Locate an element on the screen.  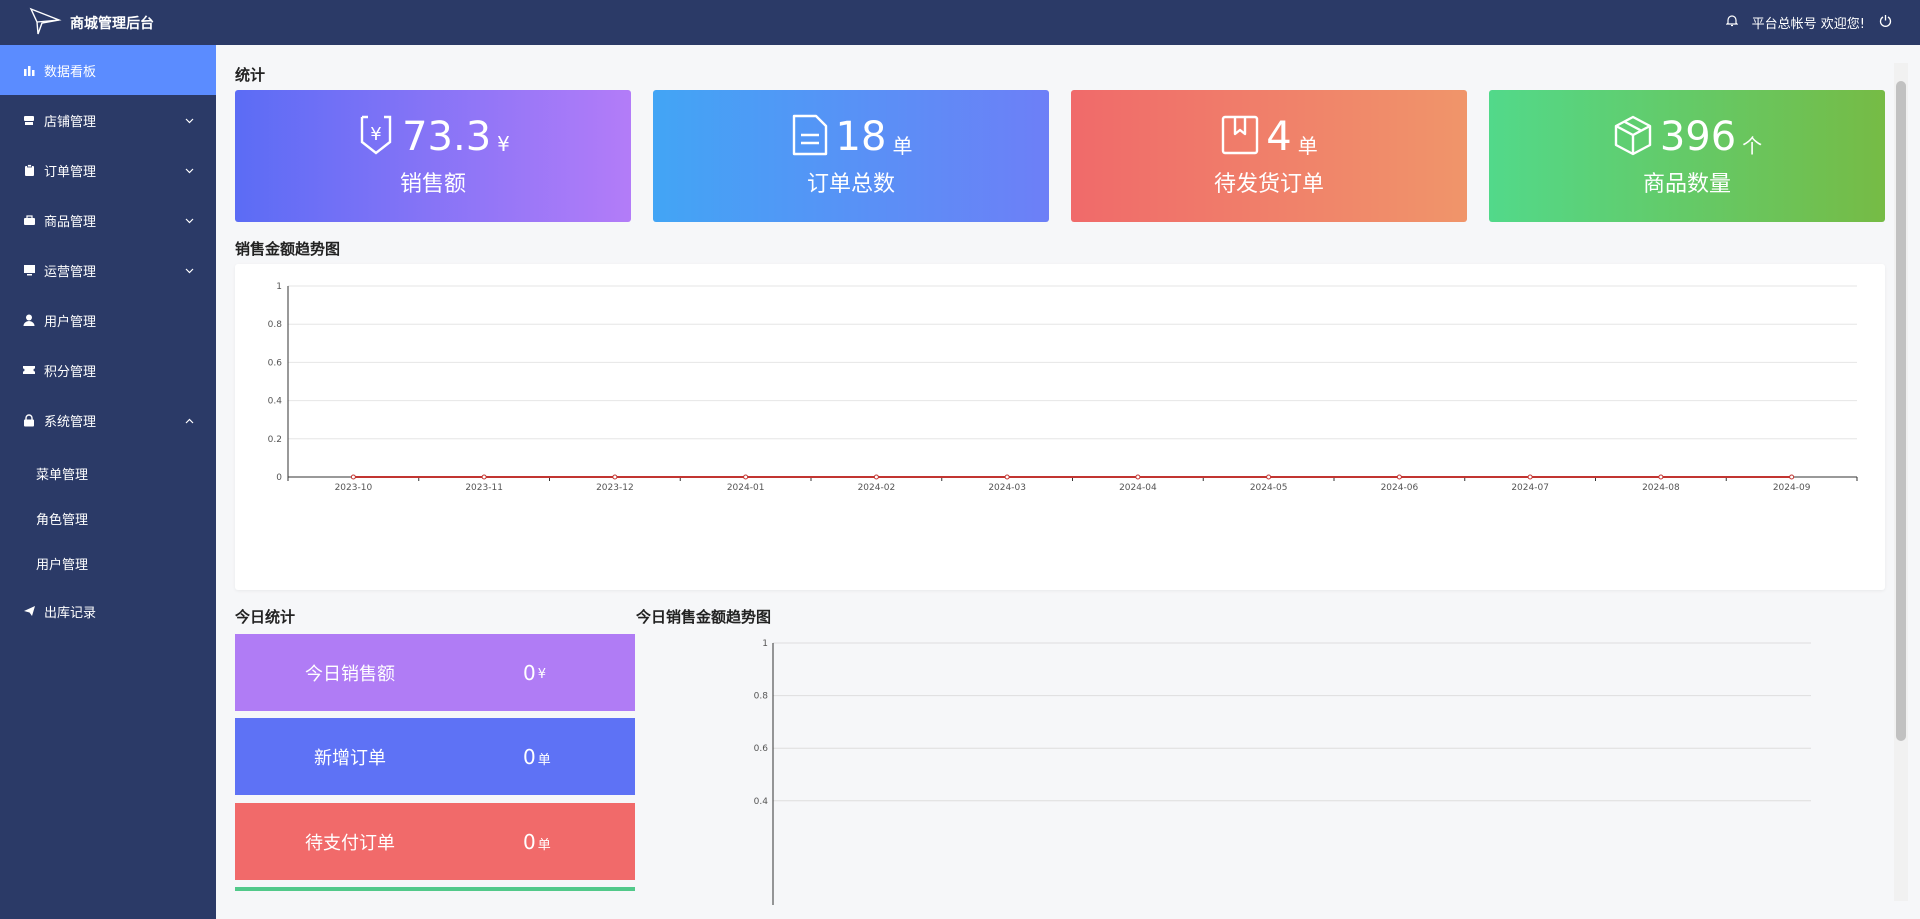
stat-card-pending-shipment: 4 单 待发货订单 is located at coordinates (1269, 156).